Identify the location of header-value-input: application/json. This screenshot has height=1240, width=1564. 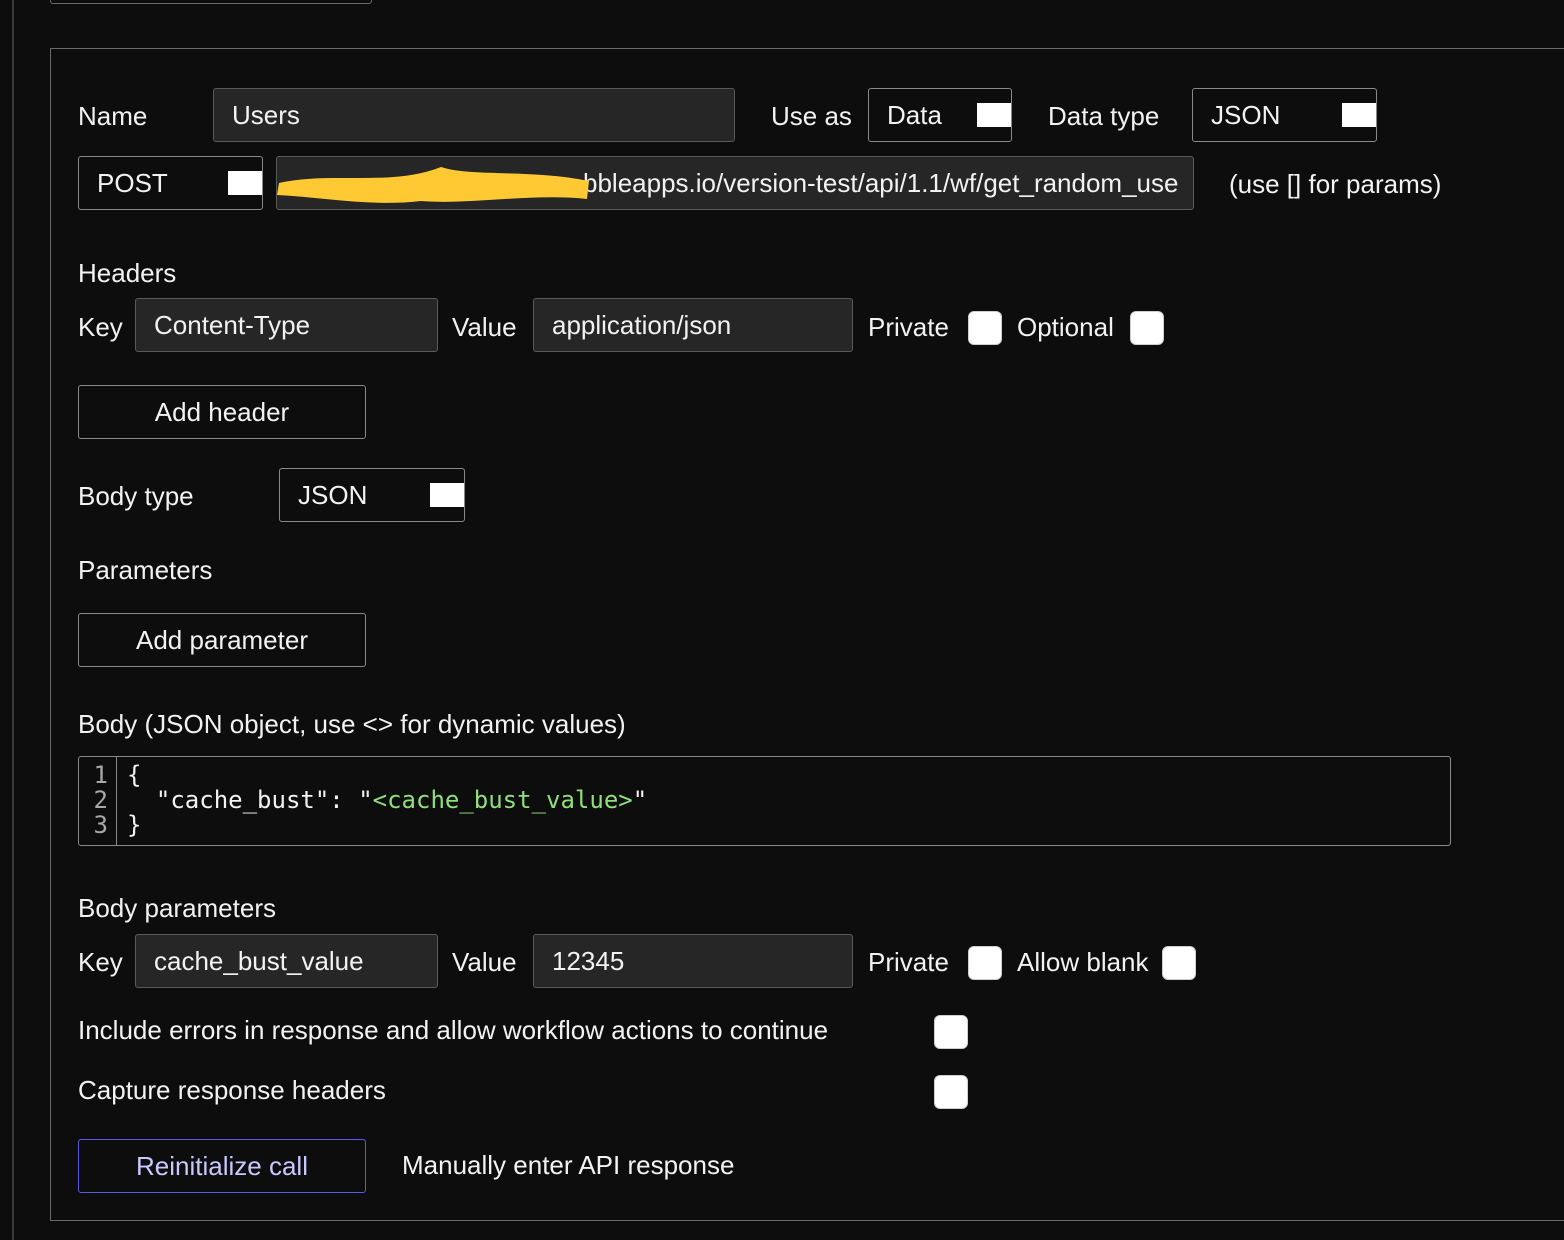
(693, 325).